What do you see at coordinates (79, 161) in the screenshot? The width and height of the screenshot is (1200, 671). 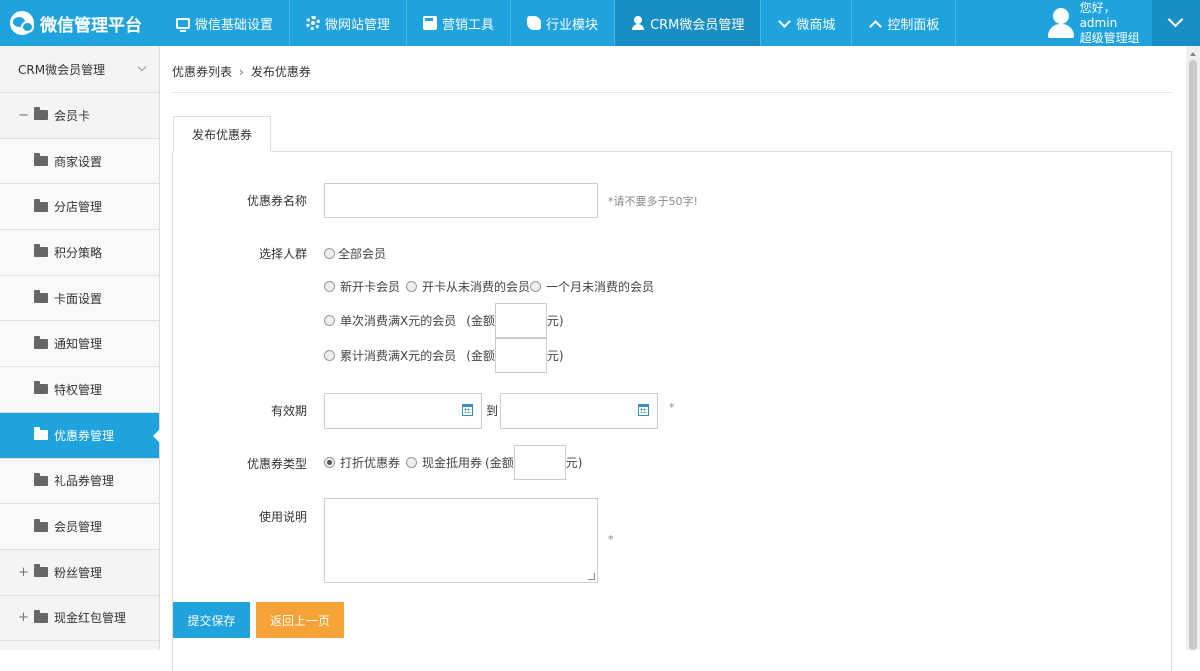 I see `sidebar-item-merchant-settings: 商家设置` at bounding box center [79, 161].